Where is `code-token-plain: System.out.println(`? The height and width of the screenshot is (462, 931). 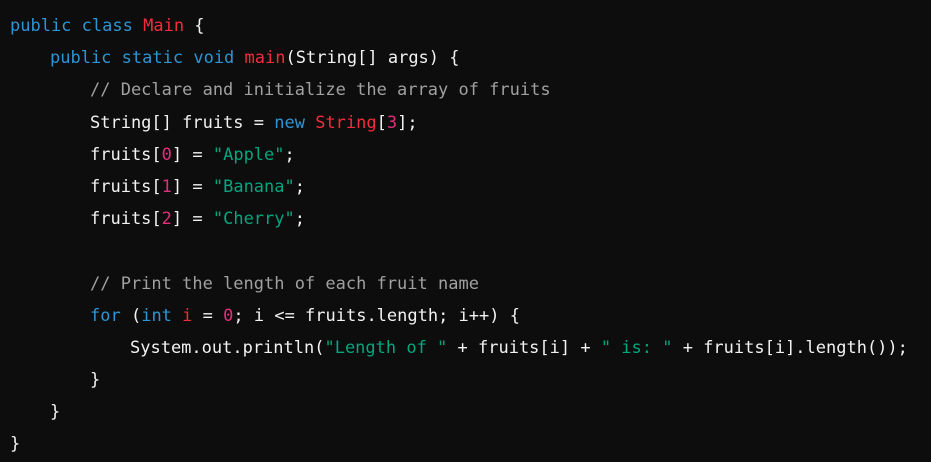
code-token-plain: System.out.println( is located at coordinates (227, 347).